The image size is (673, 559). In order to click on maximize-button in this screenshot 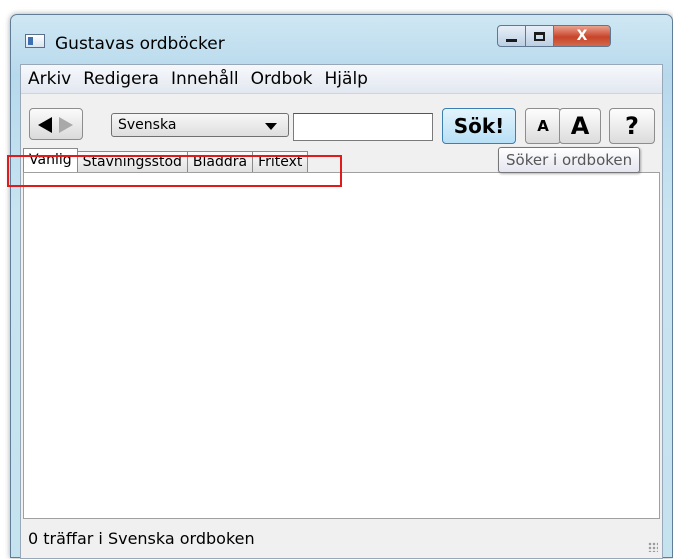, I will do `click(539, 36)`.